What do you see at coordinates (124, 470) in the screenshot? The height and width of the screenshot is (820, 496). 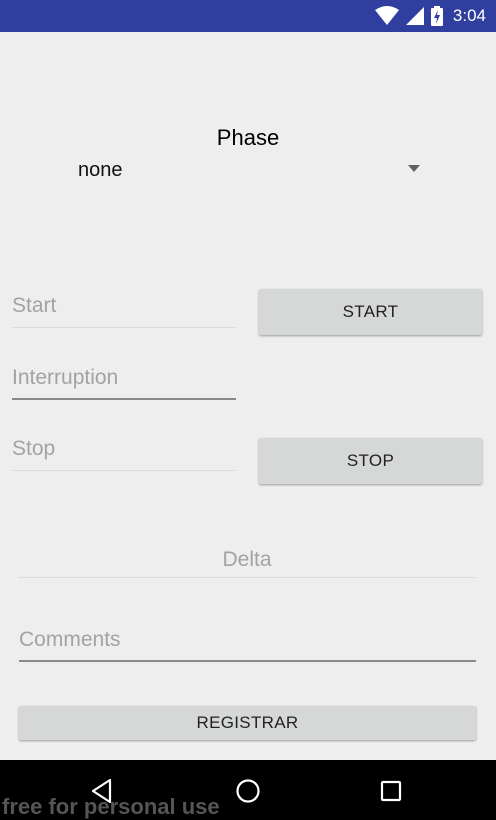 I see `stop-field-underline` at bounding box center [124, 470].